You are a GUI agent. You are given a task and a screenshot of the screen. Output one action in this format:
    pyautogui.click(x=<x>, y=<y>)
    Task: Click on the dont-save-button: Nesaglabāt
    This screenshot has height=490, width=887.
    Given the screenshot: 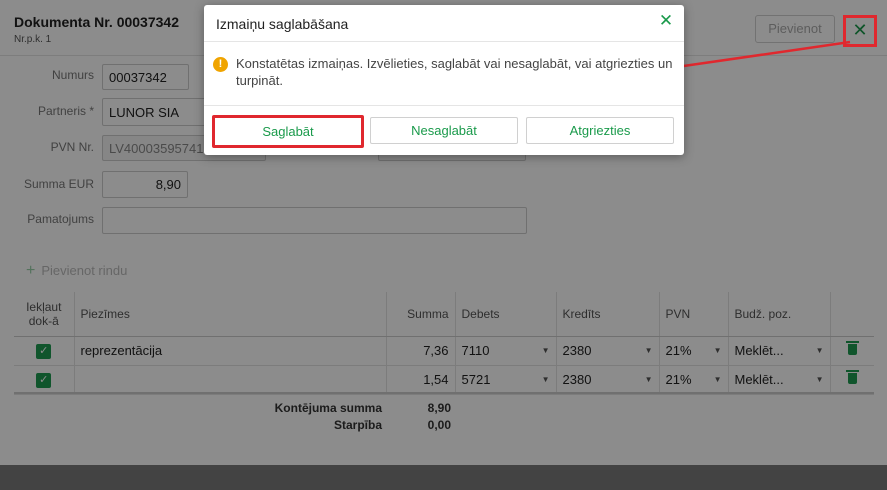 What is the action you would take?
    pyautogui.click(x=444, y=130)
    